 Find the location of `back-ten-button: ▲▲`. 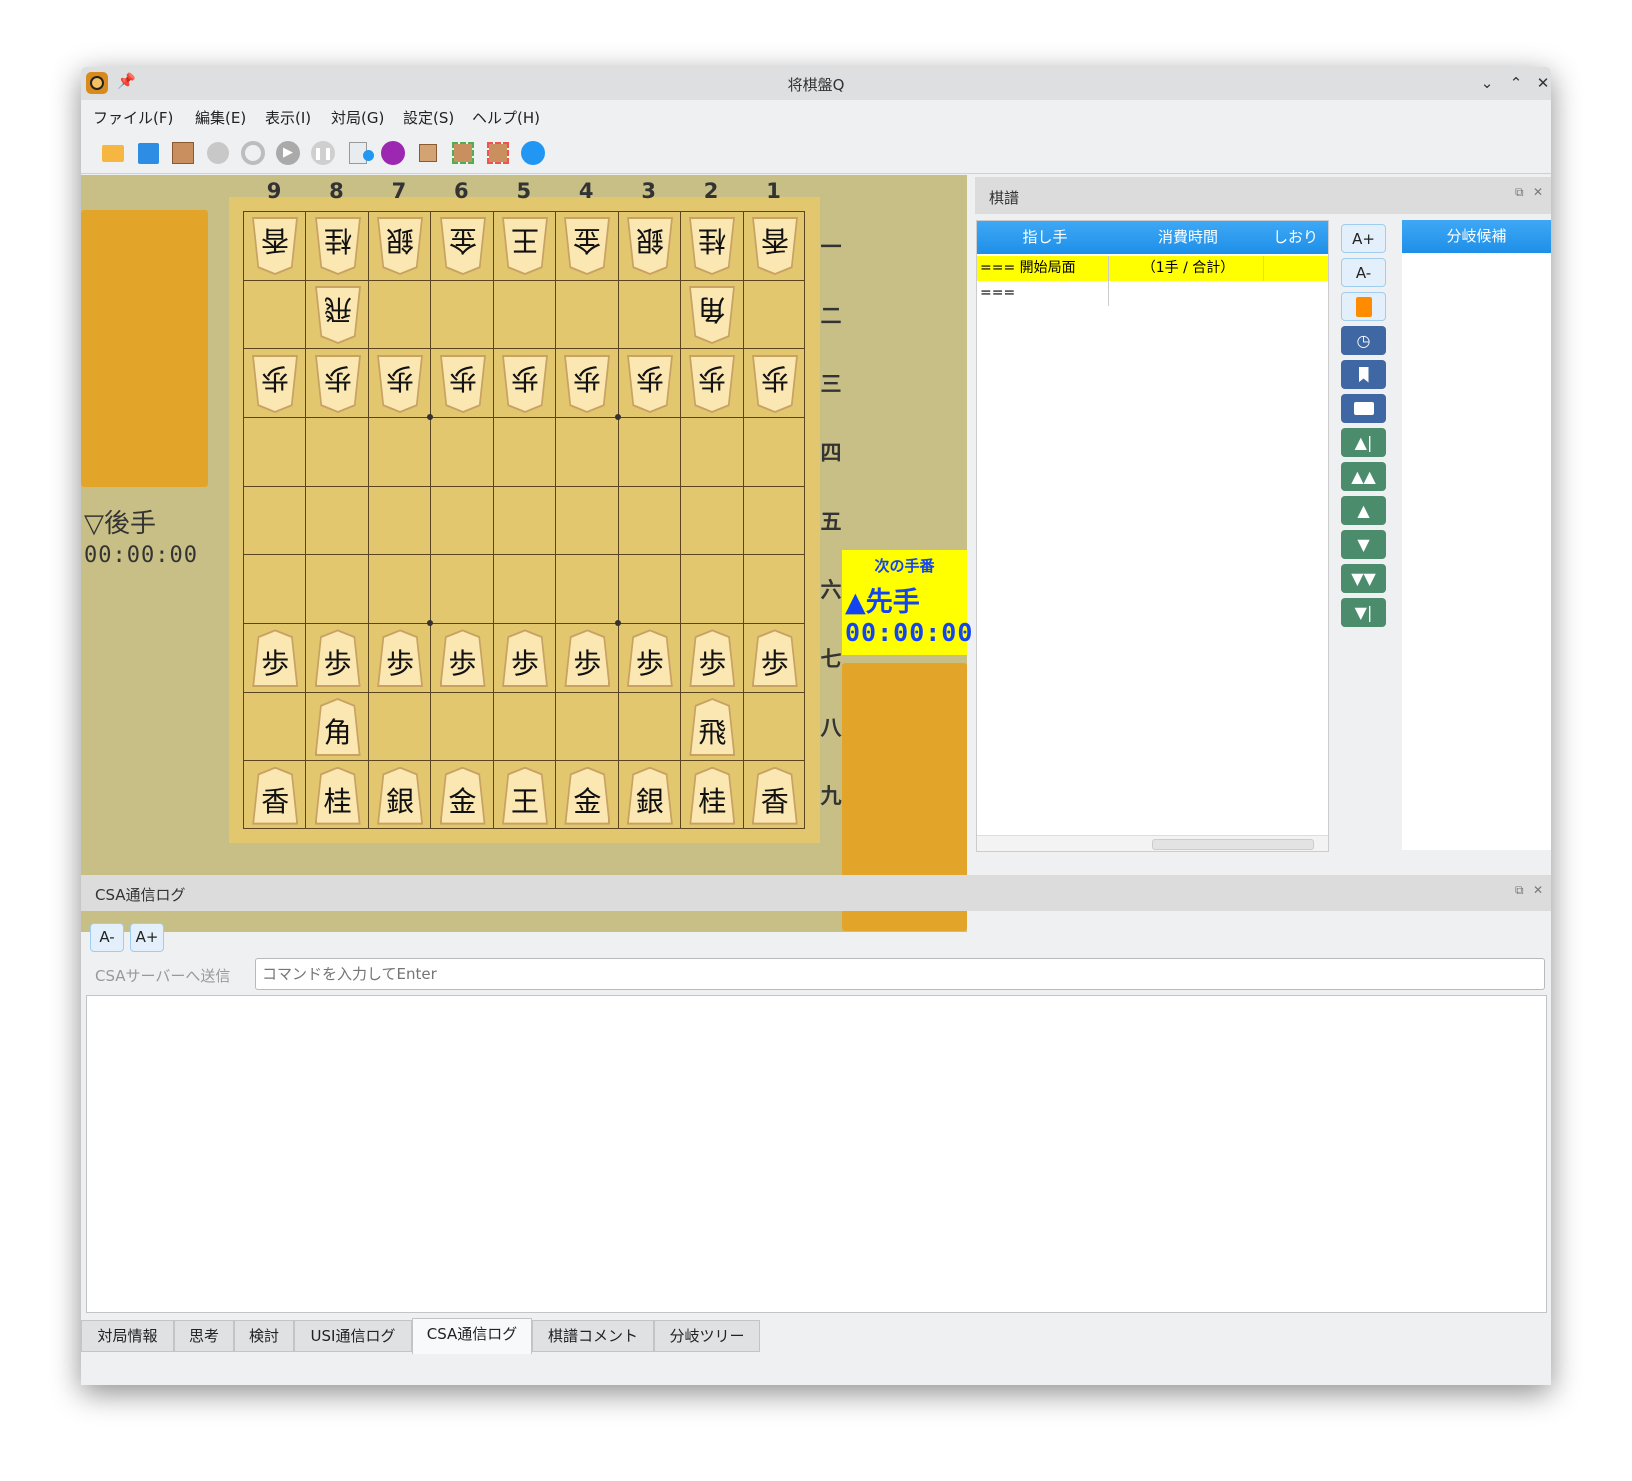

back-ten-button: ▲▲ is located at coordinates (1363, 476).